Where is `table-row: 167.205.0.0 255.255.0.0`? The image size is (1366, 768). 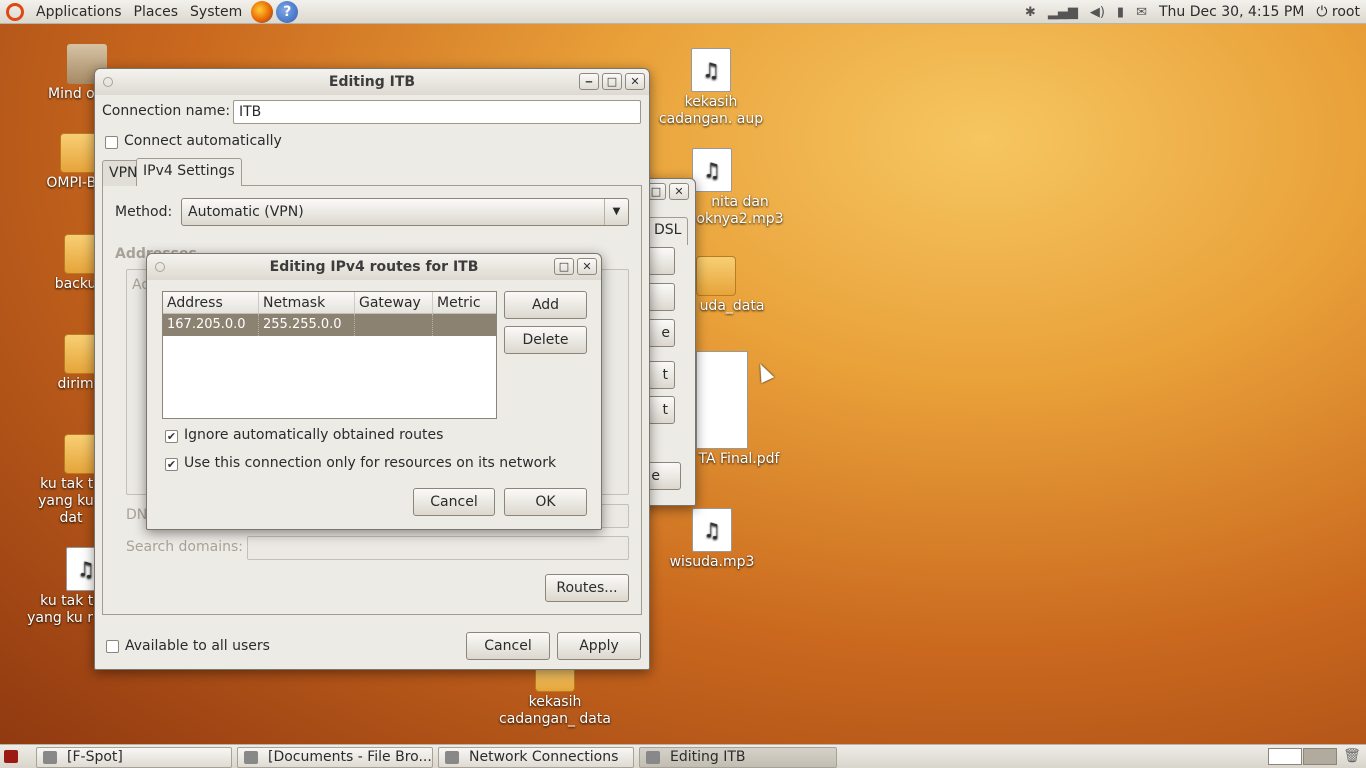
table-row: 167.205.0.0 255.255.0.0 is located at coordinates (329, 325).